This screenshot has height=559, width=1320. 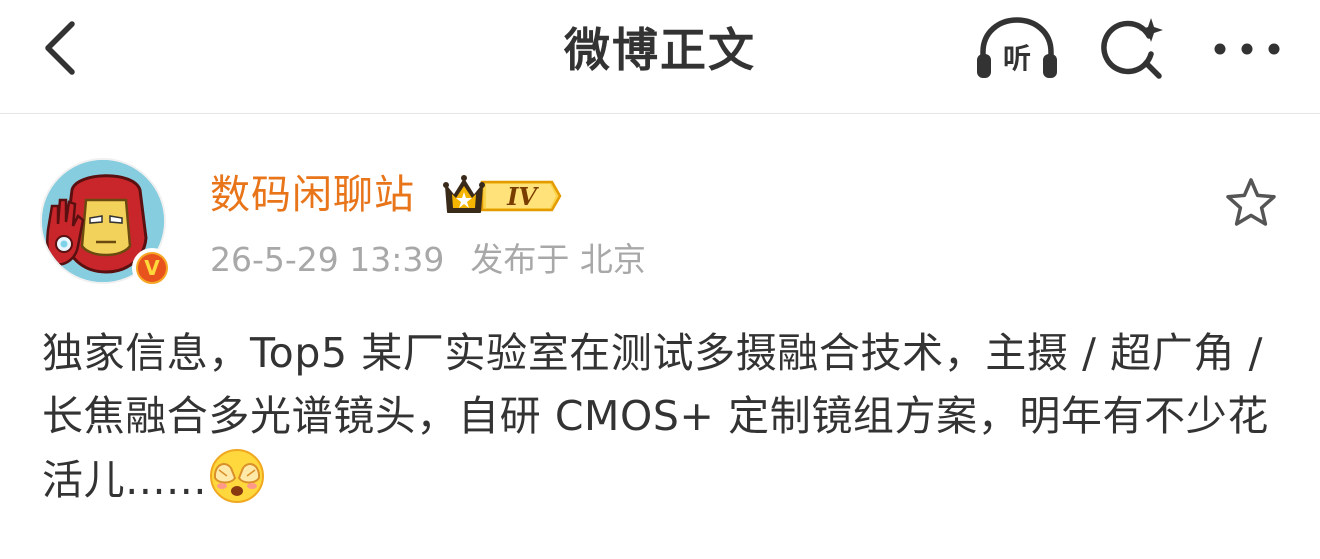 I want to click on author-avatar: V, so click(x=106, y=223).